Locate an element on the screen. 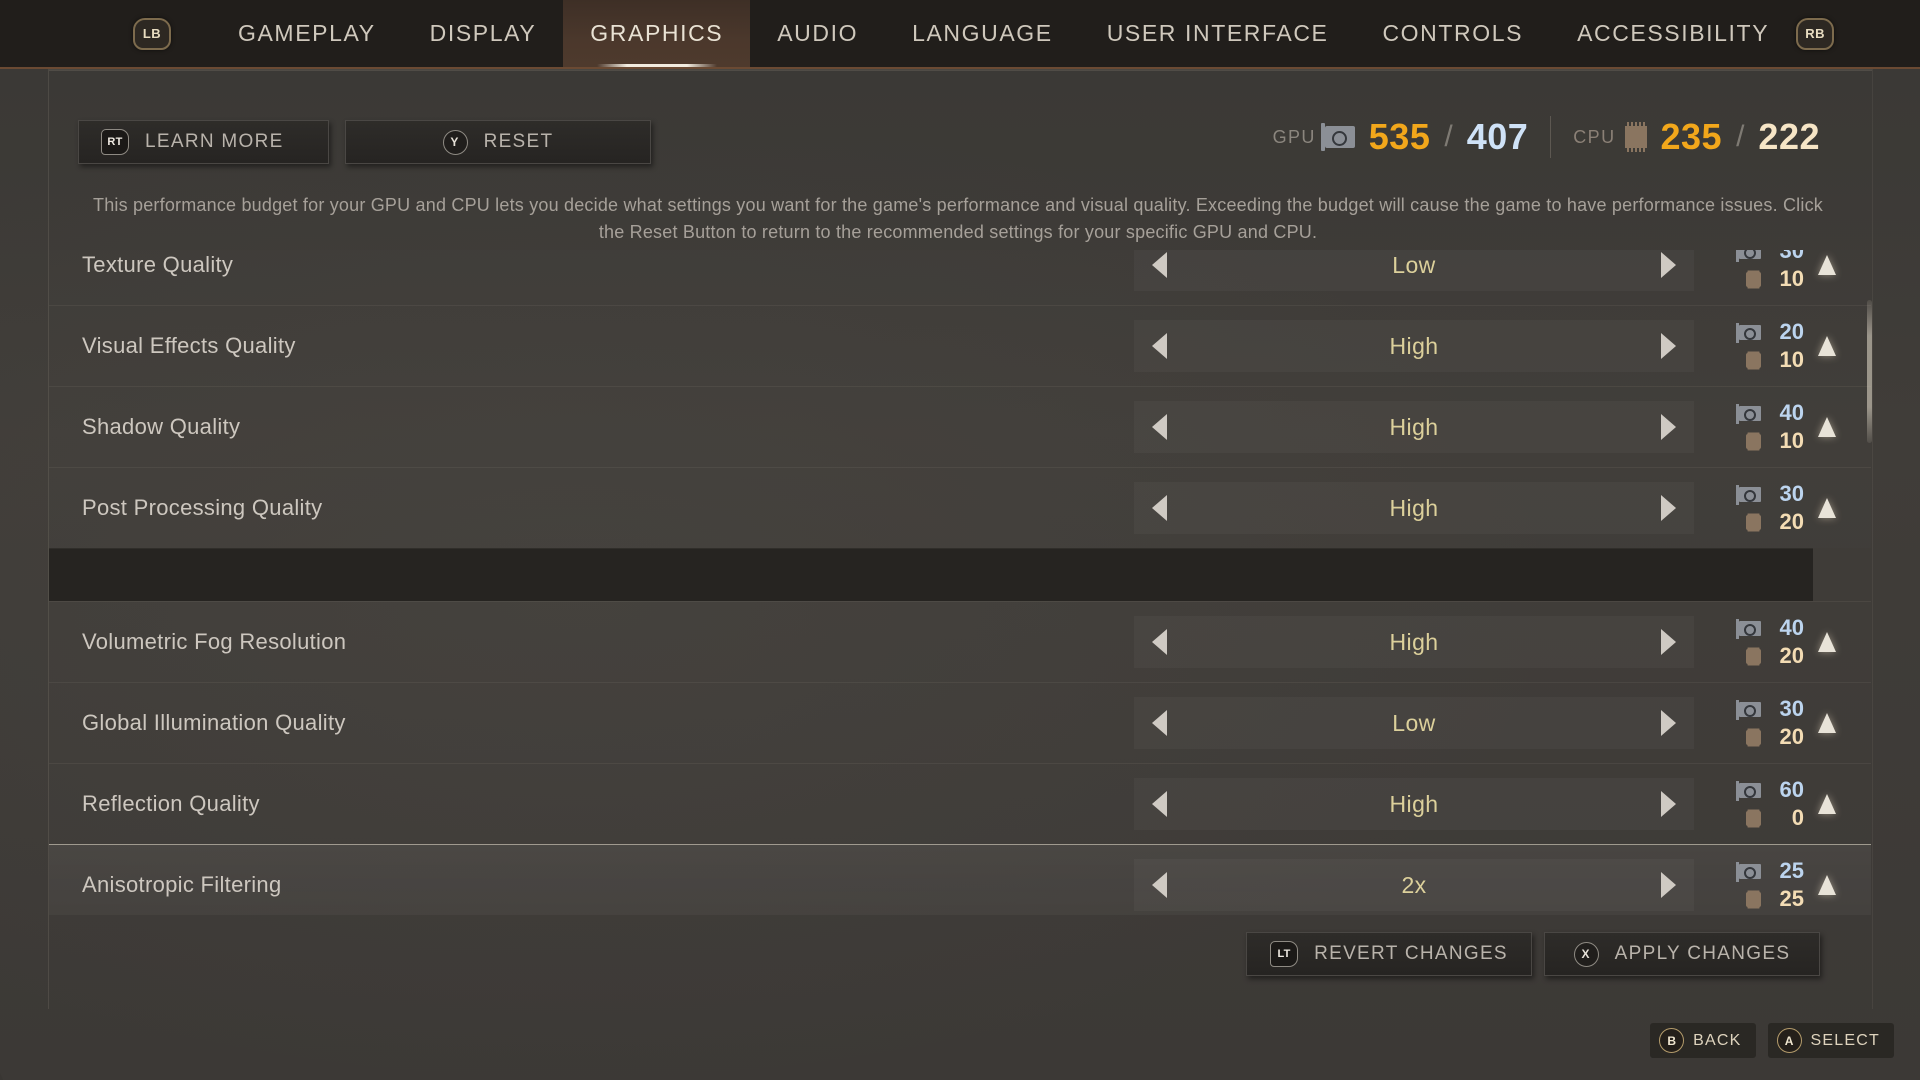  cpu-budget-label: CPU is located at coordinates (1594, 136).